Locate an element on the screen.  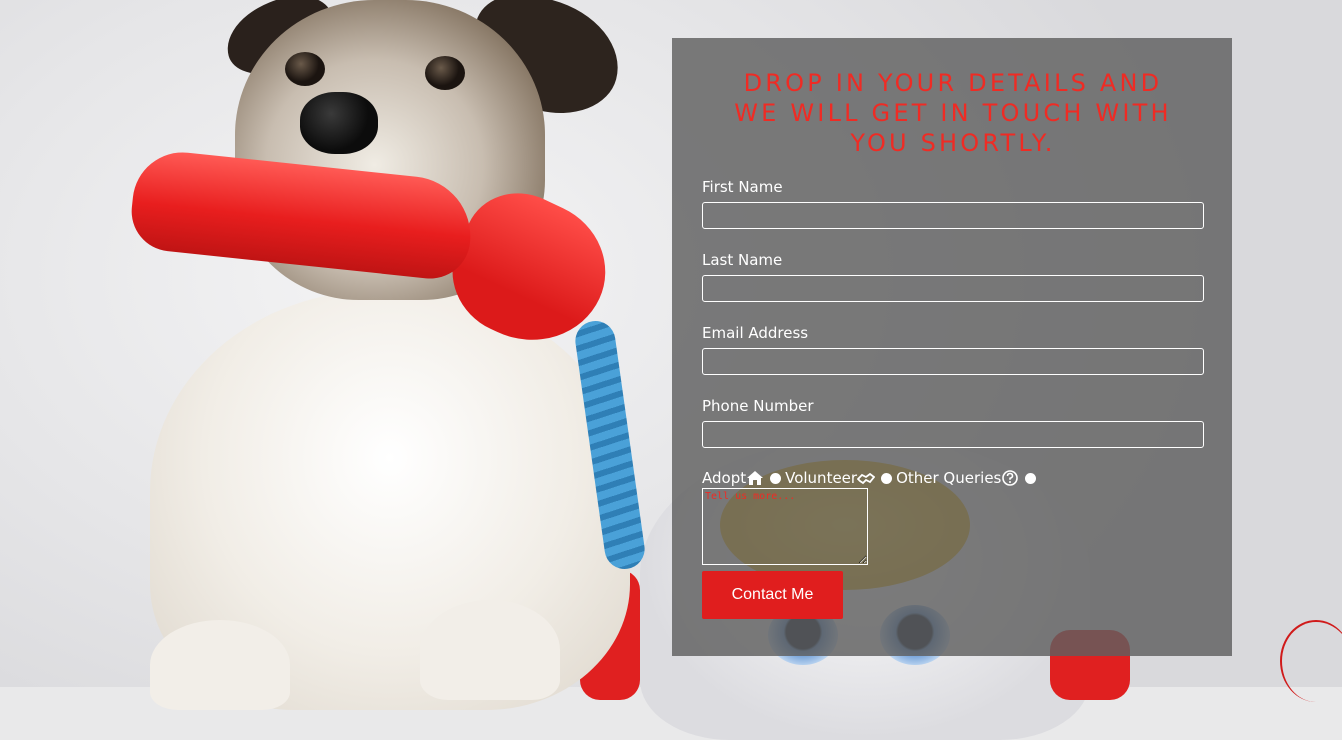
first-name-group: First Name is located at coordinates (953, 203).